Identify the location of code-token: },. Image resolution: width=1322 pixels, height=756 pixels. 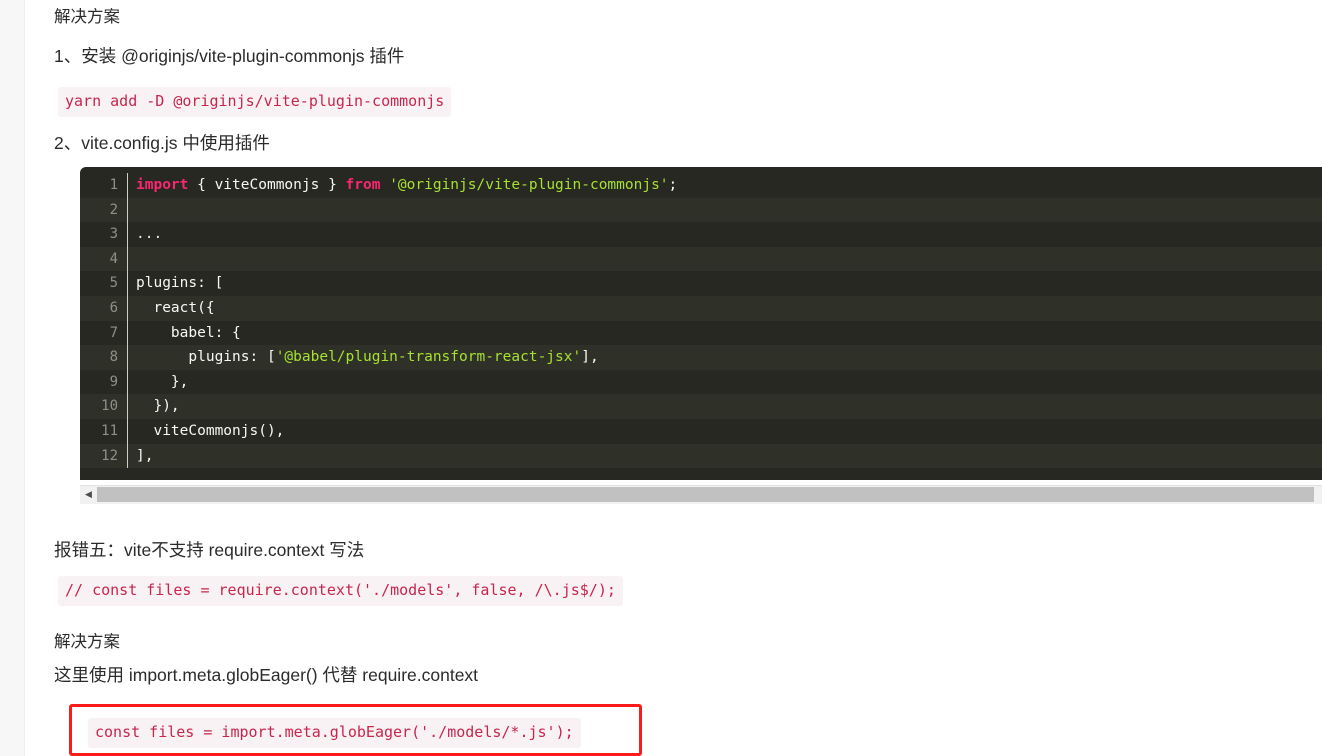
(162, 381).